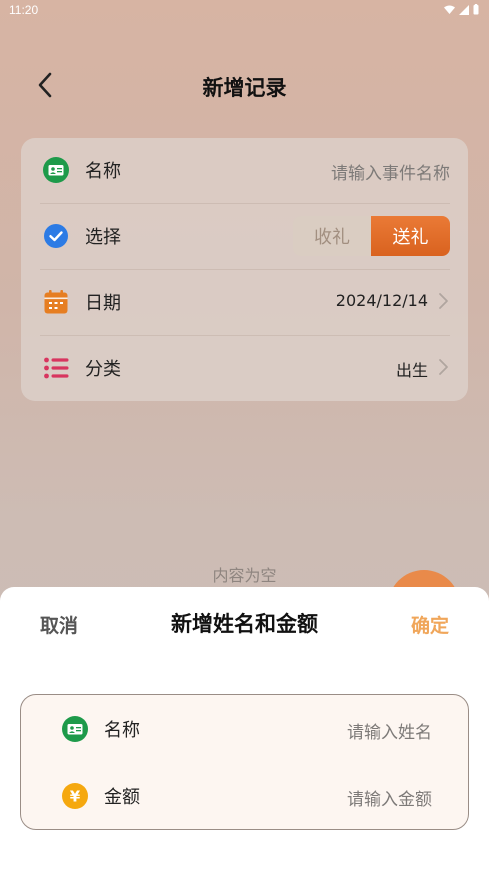 Image resolution: width=489 pixels, height=869 pixels. What do you see at coordinates (381, 300) in the screenshot?
I see `date-value: 2024/12/14` at bounding box center [381, 300].